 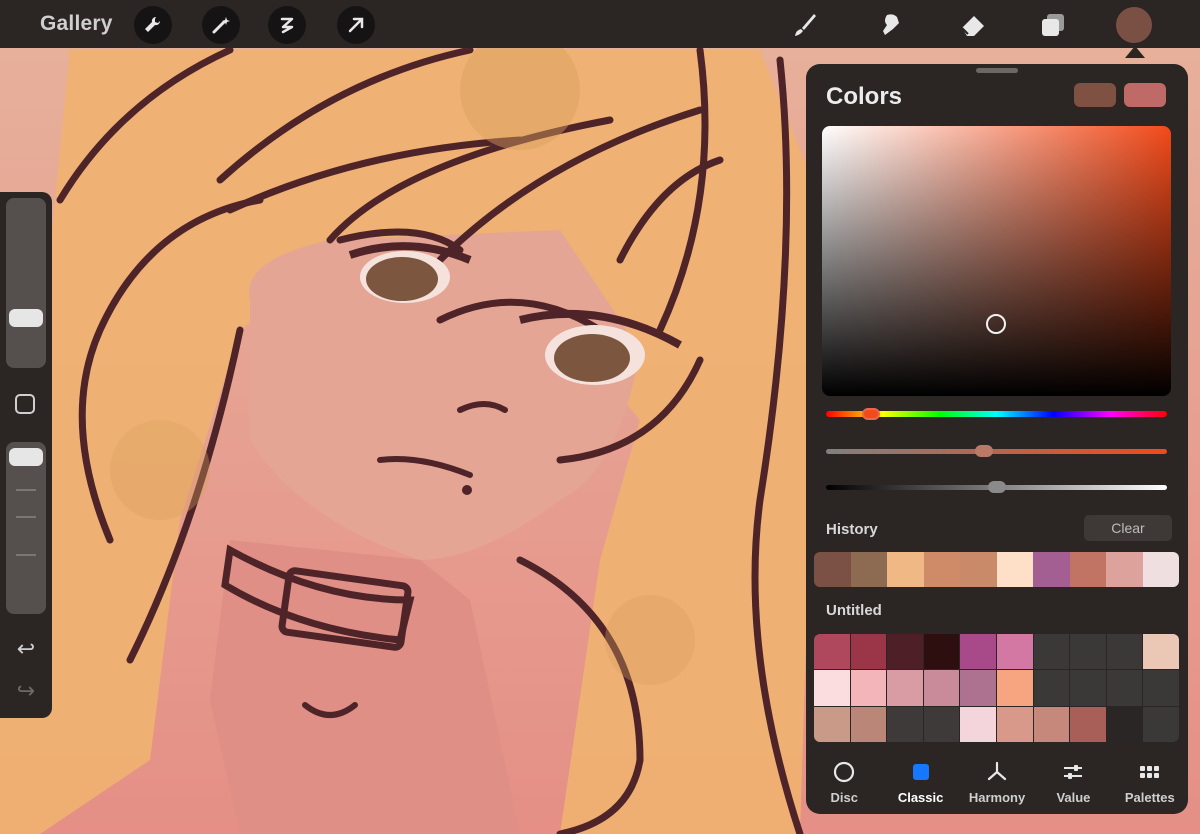 What do you see at coordinates (26, 317) in the screenshot?
I see `brush-size-thumb` at bounding box center [26, 317].